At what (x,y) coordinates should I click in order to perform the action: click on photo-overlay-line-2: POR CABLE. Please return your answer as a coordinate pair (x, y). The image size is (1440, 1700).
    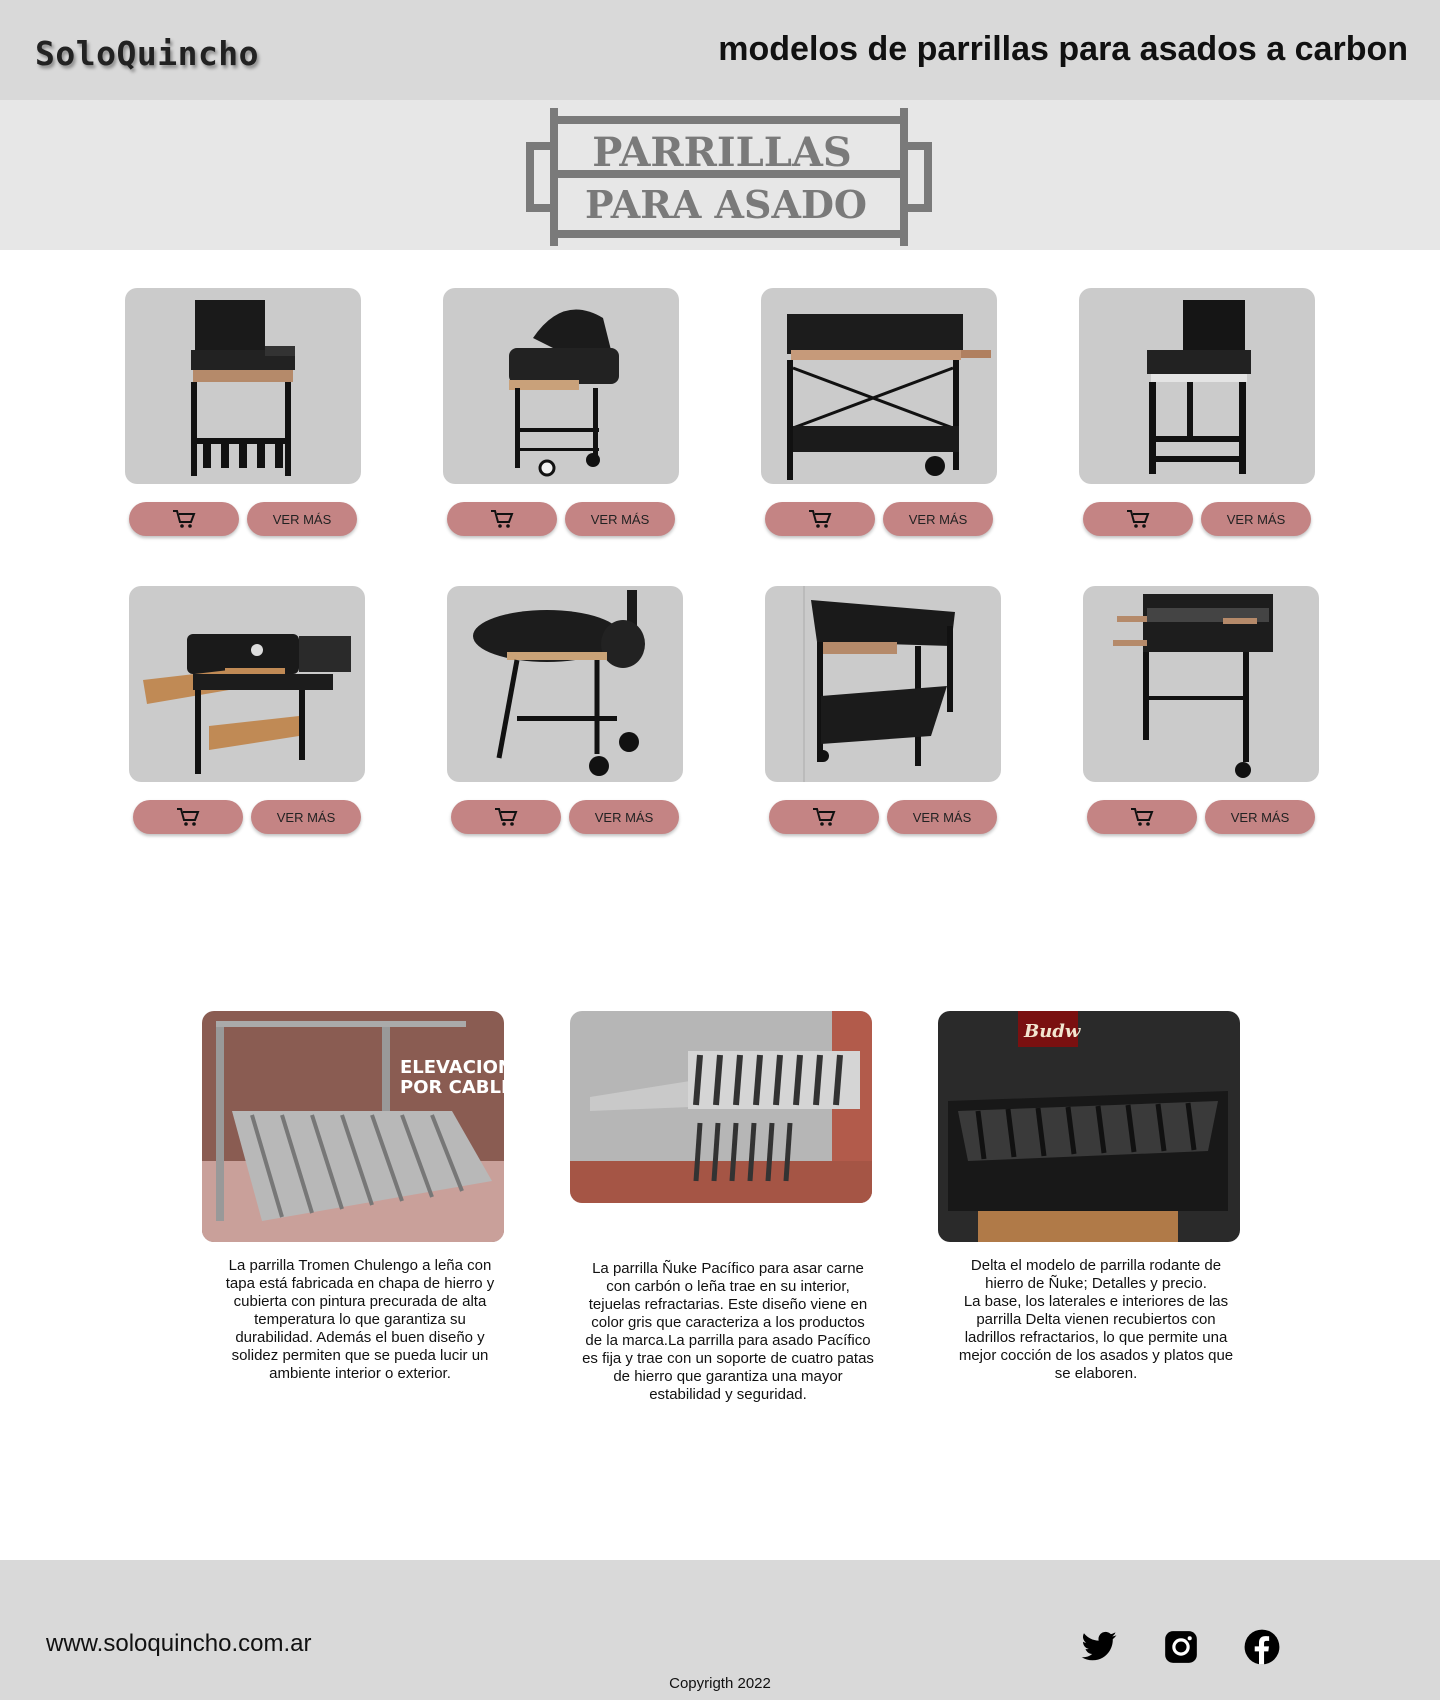
    Looking at the image, I should click on (452, 1087).